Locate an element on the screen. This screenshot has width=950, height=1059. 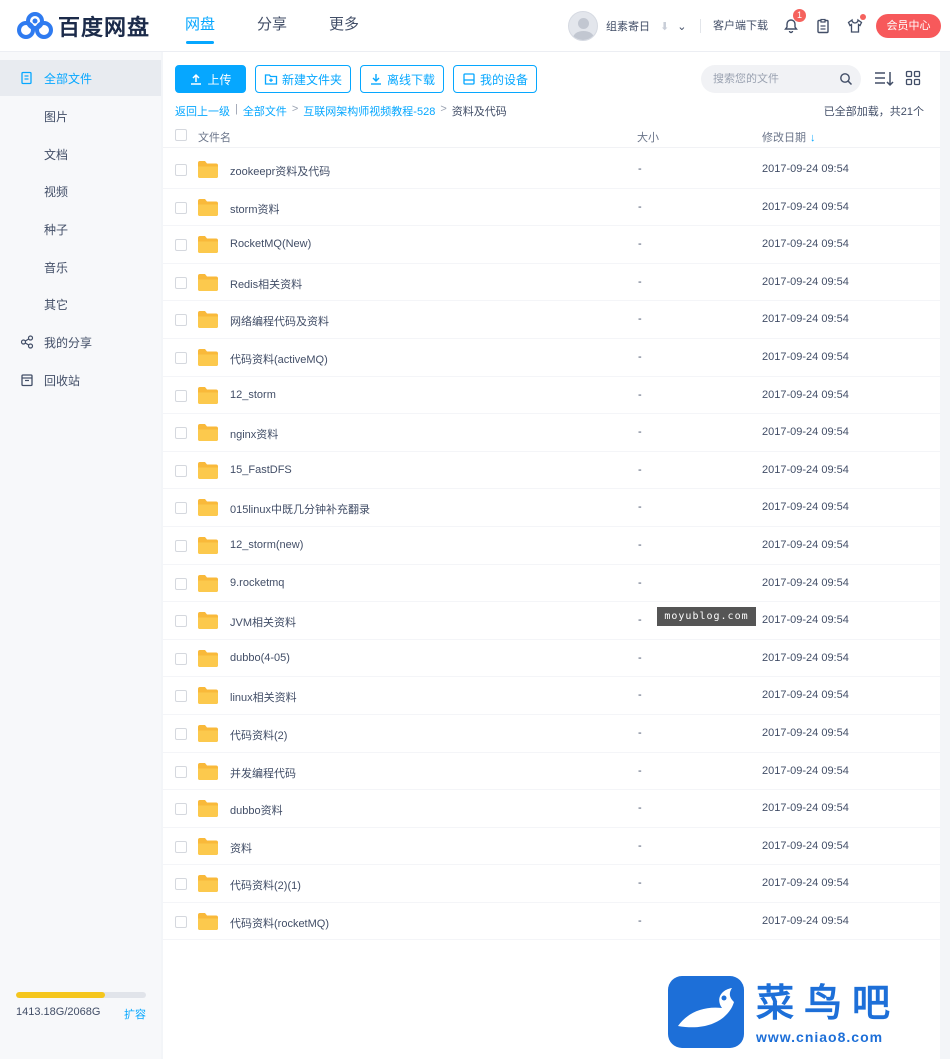
file-name: 12_storm(new) is located at coordinates (266, 545).